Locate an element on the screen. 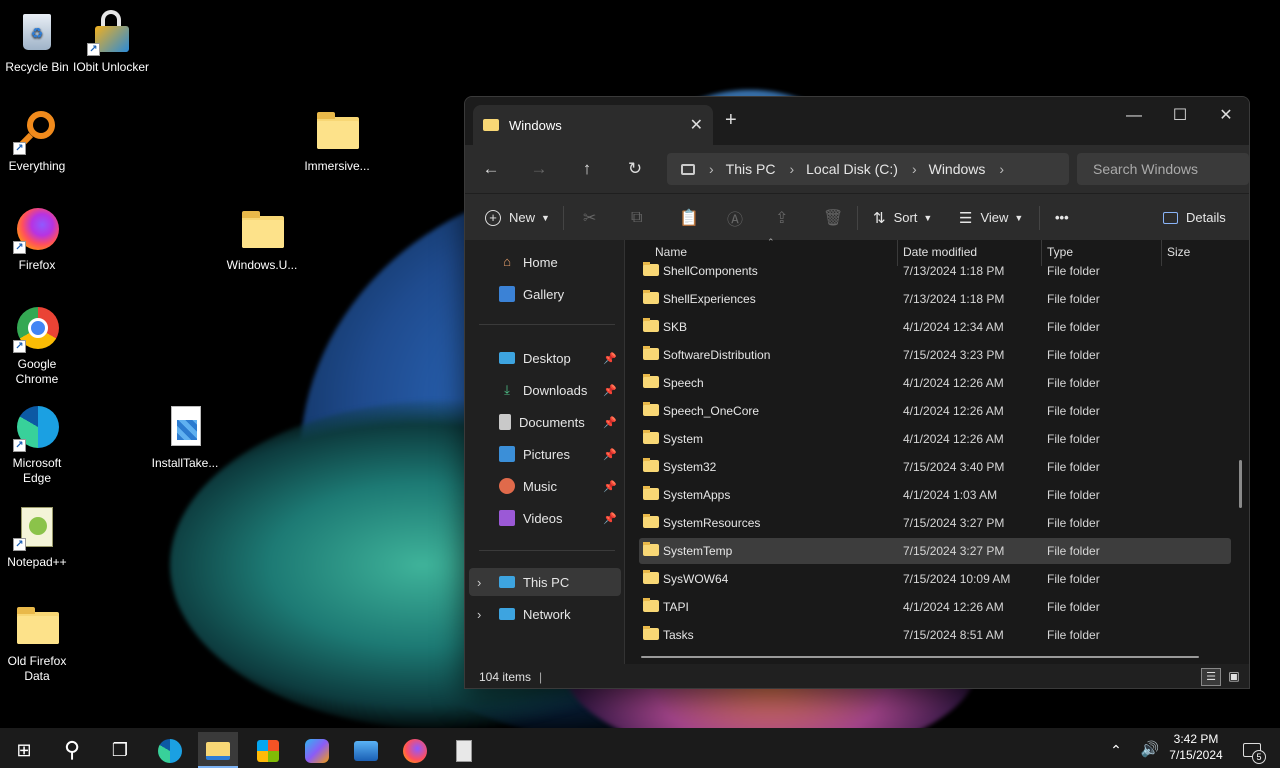 The image size is (1280, 768). store-icon is located at coordinates (268, 750).